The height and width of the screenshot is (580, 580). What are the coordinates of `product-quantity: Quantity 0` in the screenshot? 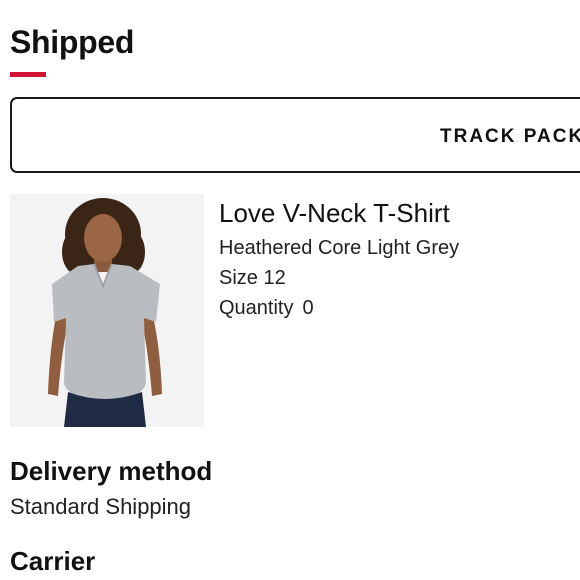 It's located at (266, 308).